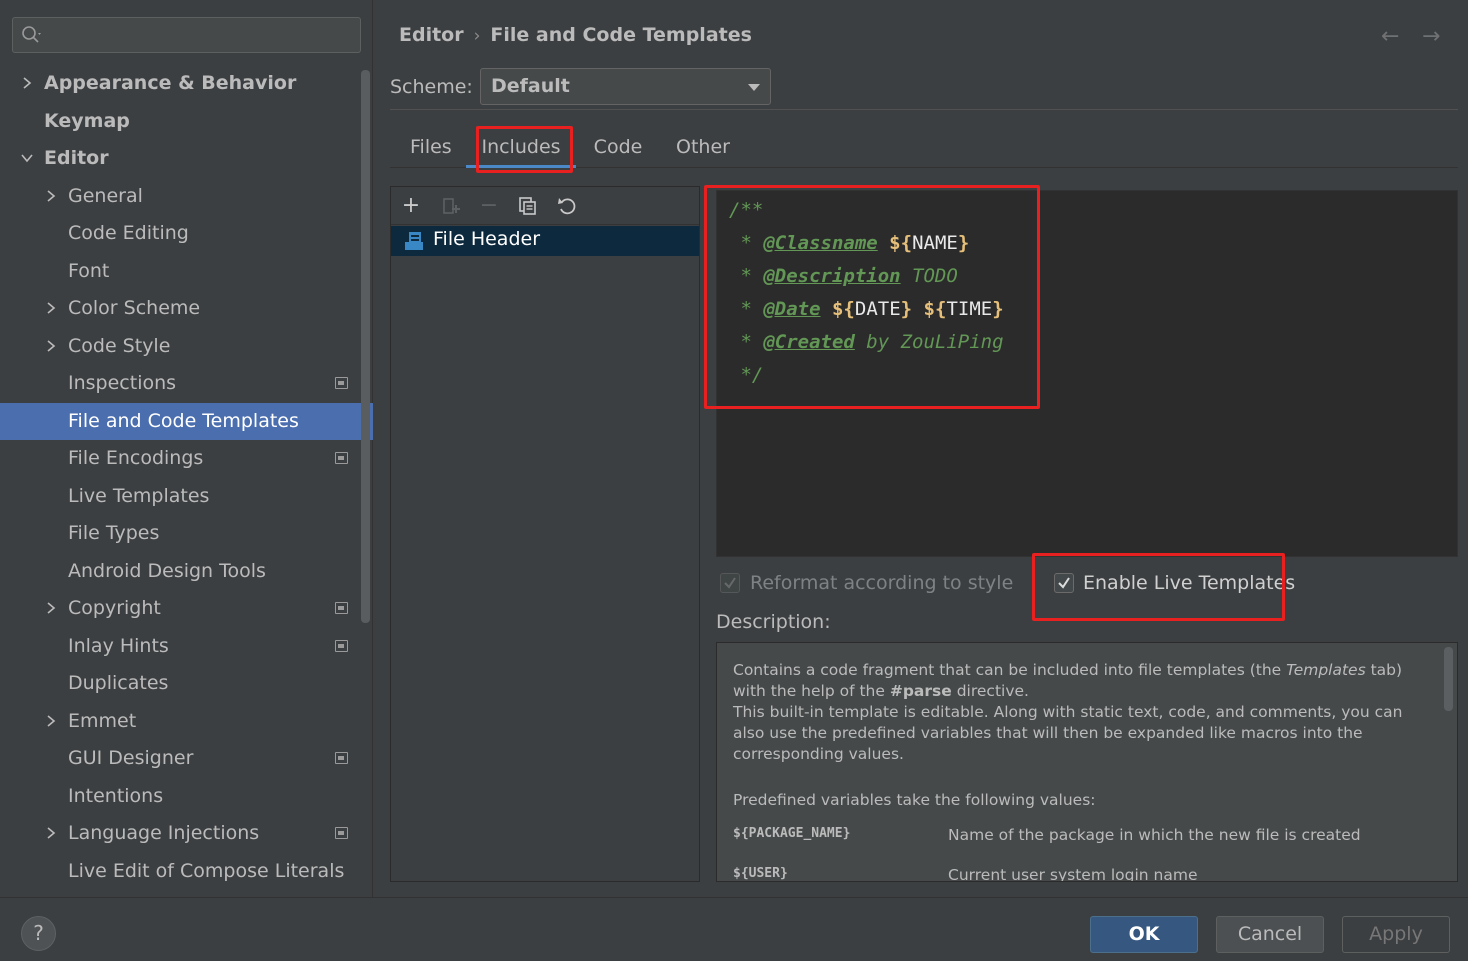 The width and height of the screenshot is (1468, 961). What do you see at coordinates (87, 120) in the screenshot?
I see `sidebar-item-label: Keymap` at bounding box center [87, 120].